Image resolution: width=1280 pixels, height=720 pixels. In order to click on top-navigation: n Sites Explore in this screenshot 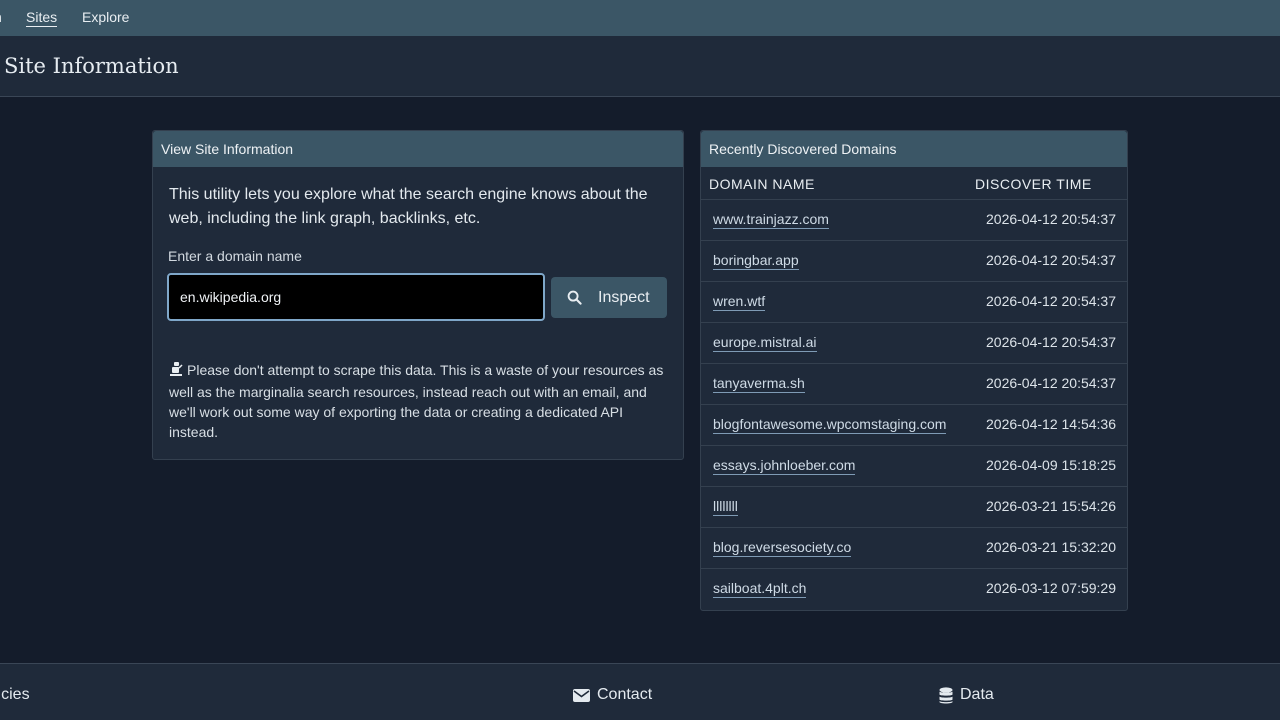, I will do `click(640, 18)`.